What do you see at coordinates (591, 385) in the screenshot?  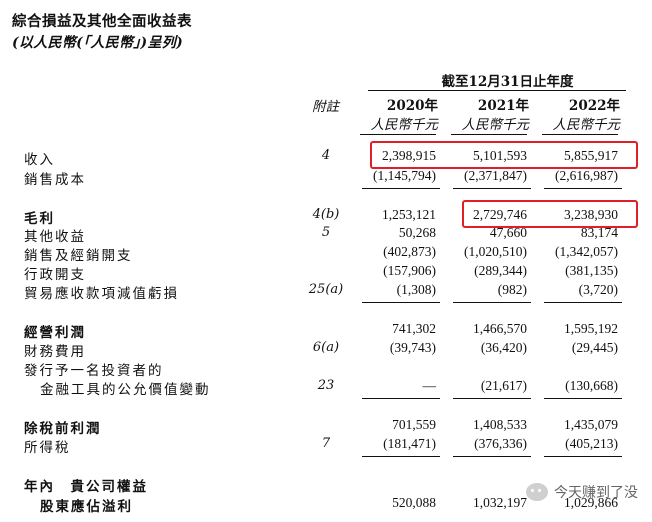 I see `row-value-2022: (130,668)` at bounding box center [591, 385].